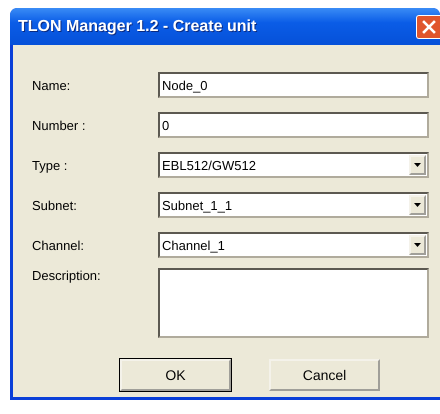 The image size is (440, 414). What do you see at coordinates (55, 205) in the screenshot?
I see `field-label: Subnet:` at bounding box center [55, 205].